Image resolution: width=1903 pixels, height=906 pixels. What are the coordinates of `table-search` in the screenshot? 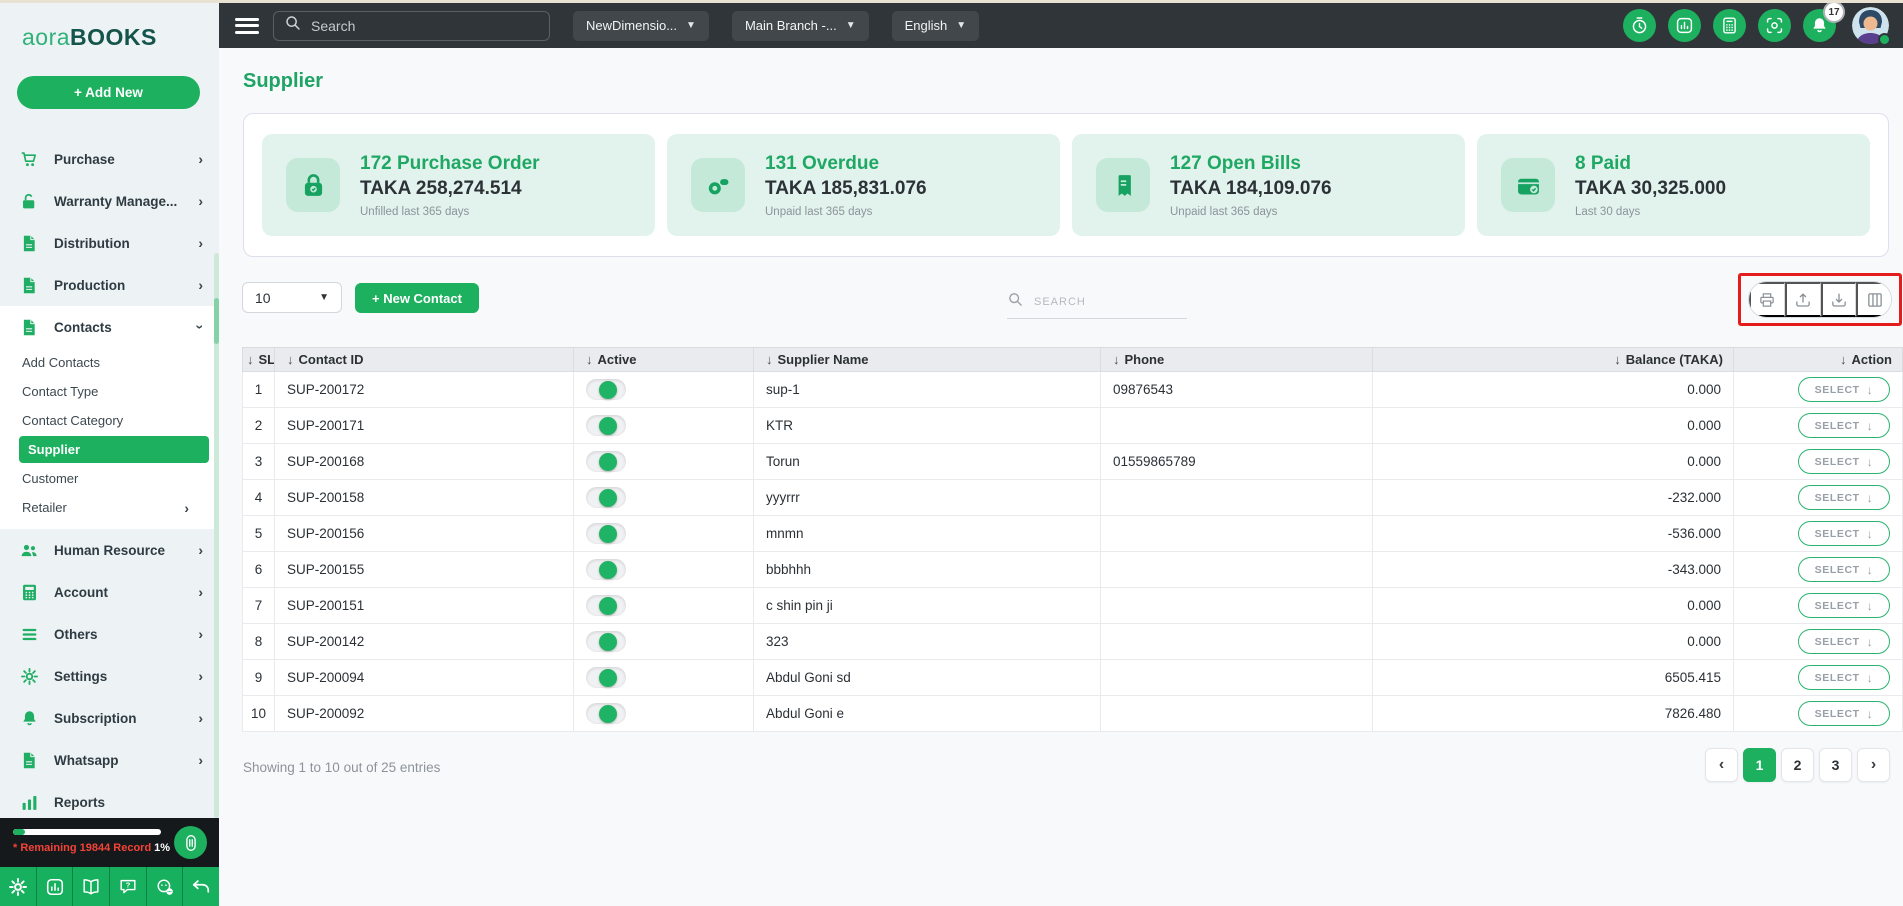 It's located at (1097, 302).